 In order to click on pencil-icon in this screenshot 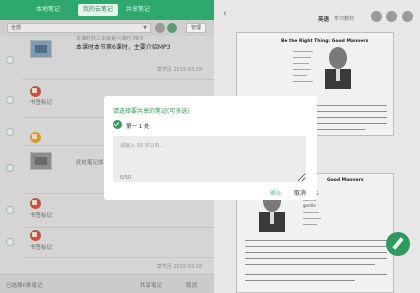, I will do `click(398, 243)`.